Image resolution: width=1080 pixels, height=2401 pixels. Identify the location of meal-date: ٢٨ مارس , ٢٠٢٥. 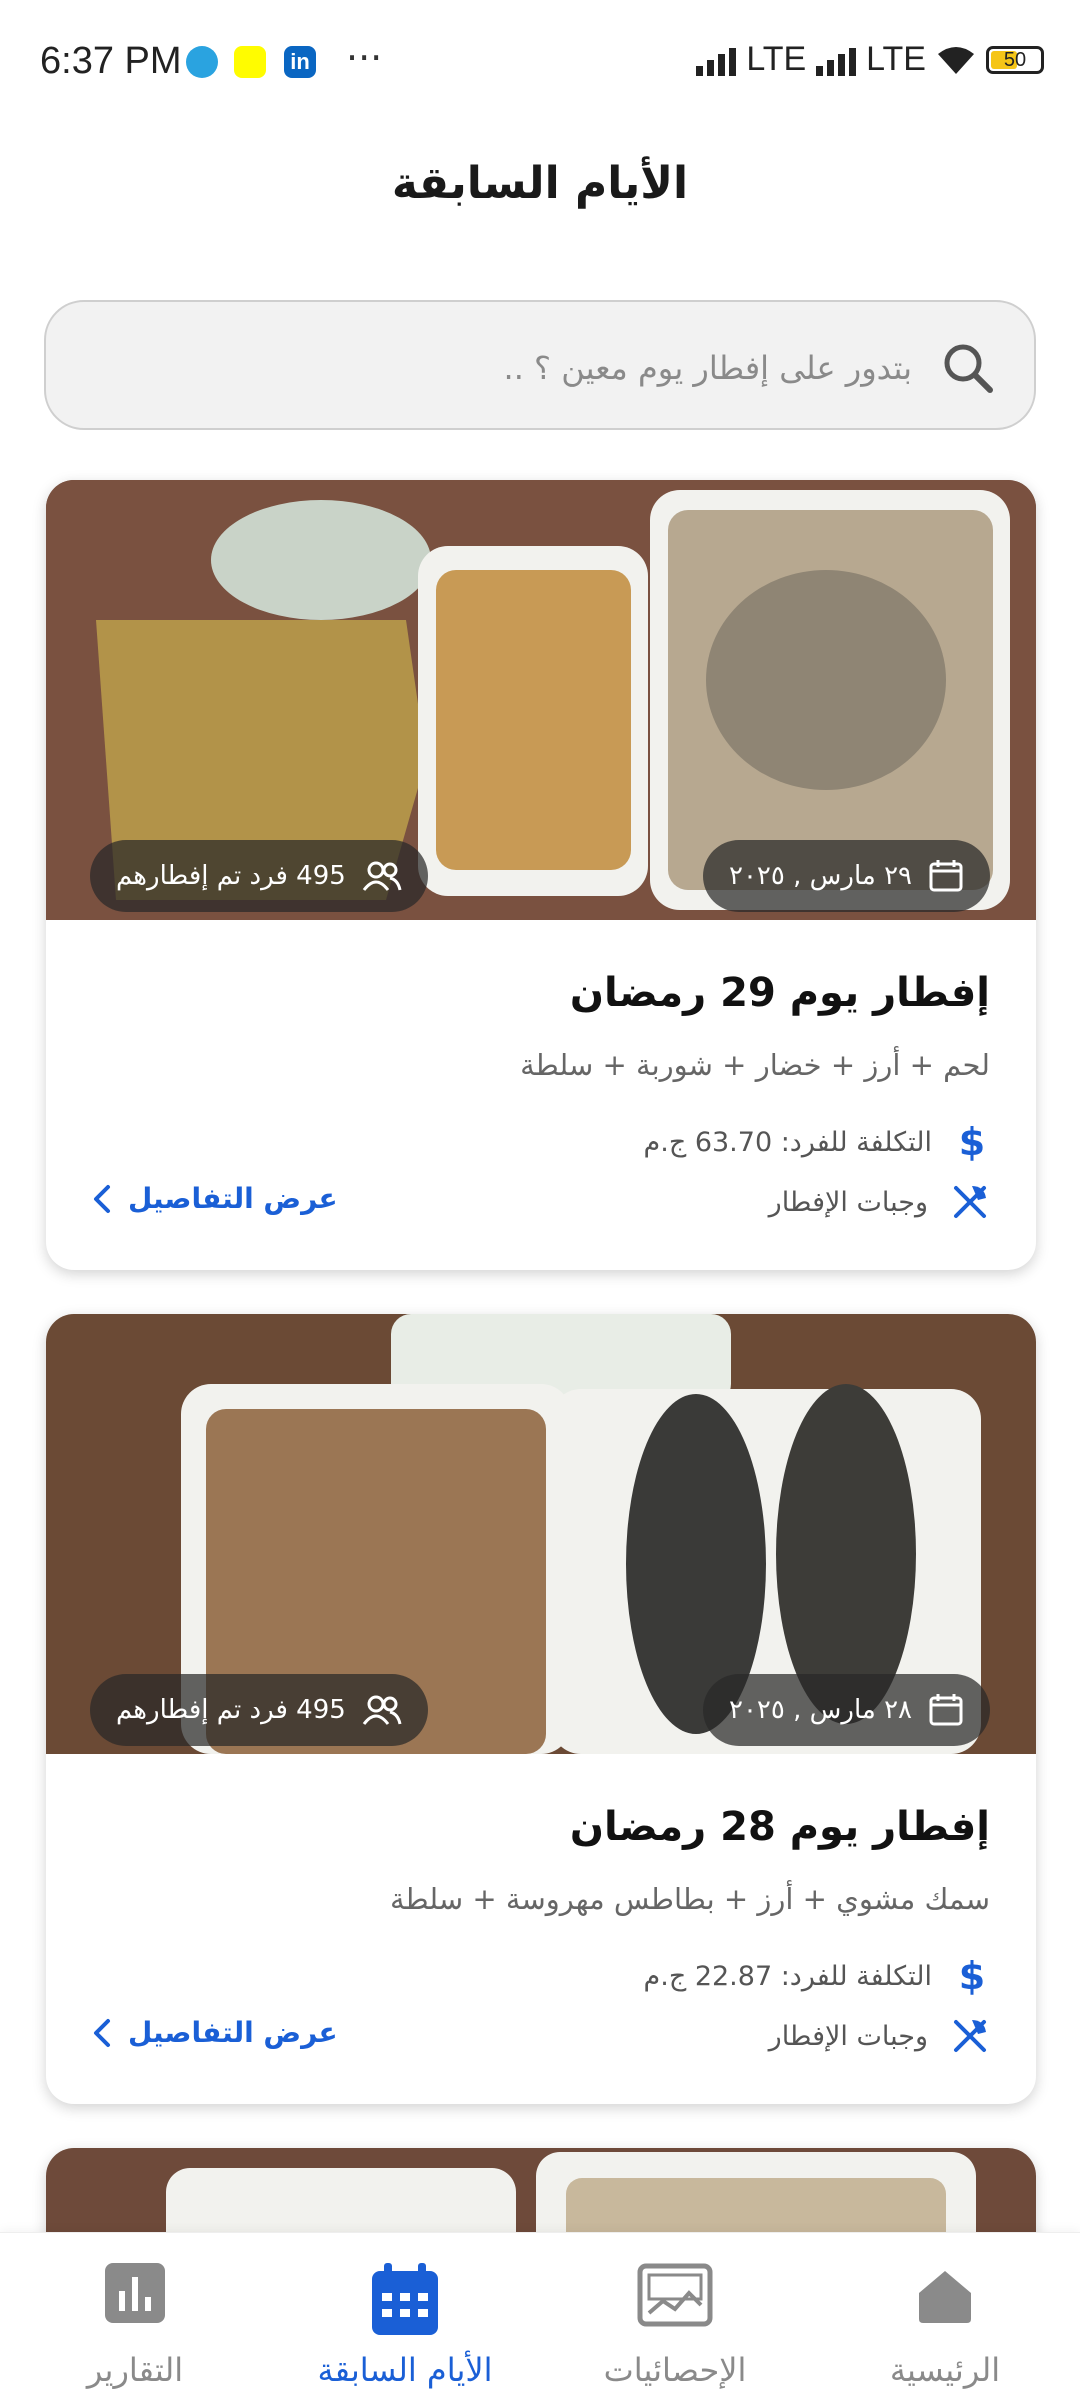
(820, 1710).